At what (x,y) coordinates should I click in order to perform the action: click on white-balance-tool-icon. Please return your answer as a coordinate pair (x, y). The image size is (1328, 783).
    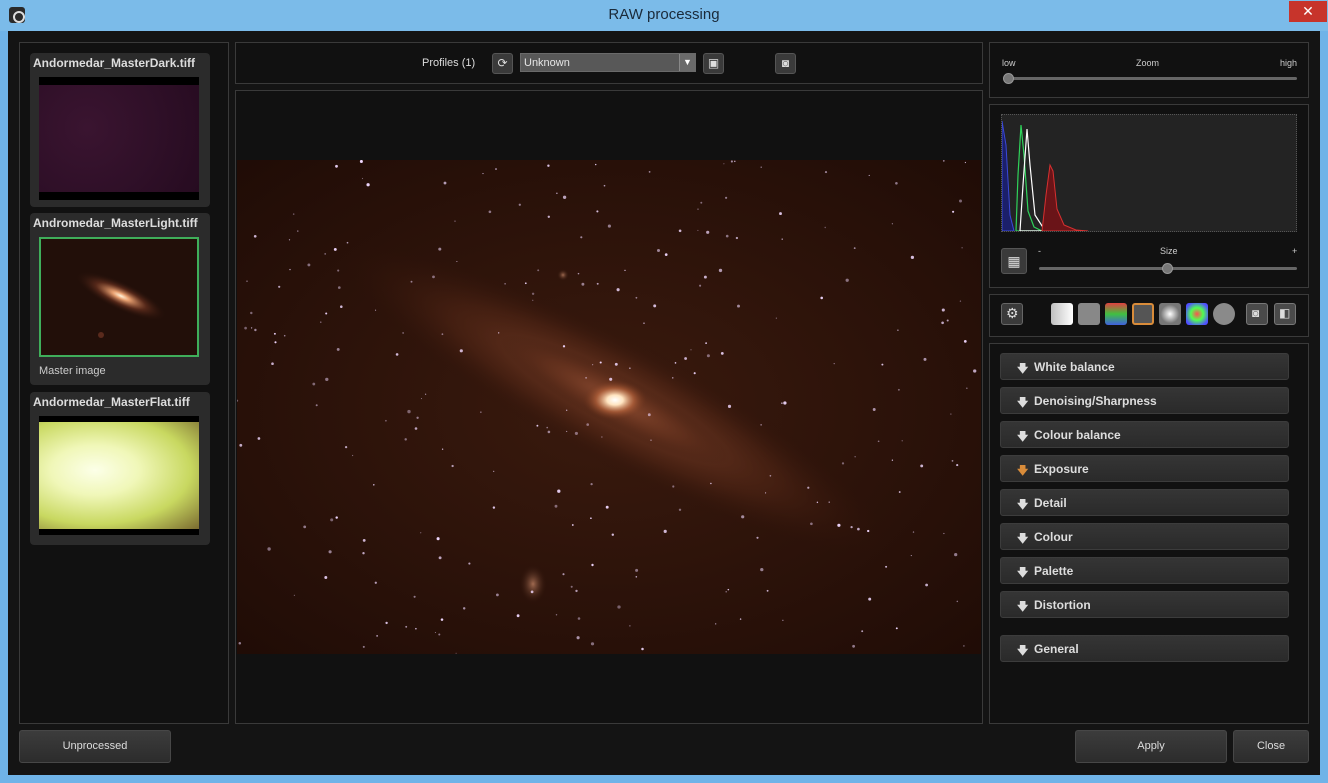
    Looking at the image, I should click on (1062, 314).